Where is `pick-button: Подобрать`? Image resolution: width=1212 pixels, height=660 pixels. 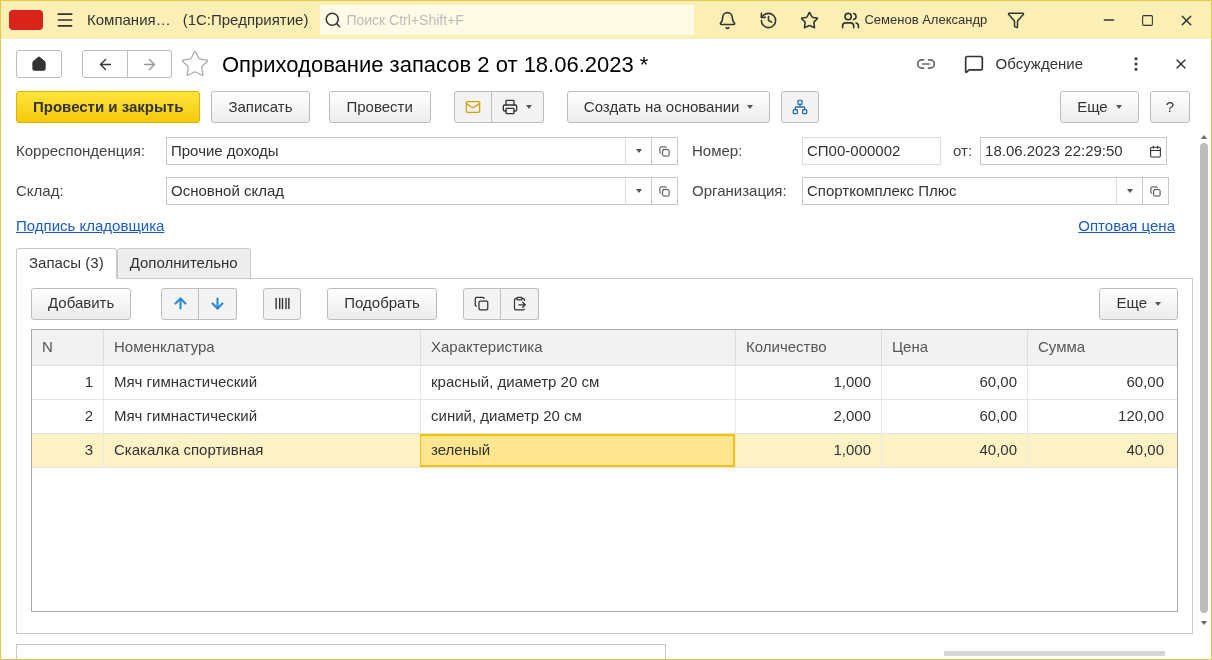
pick-button: Подобрать is located at coordinates (382, 303).